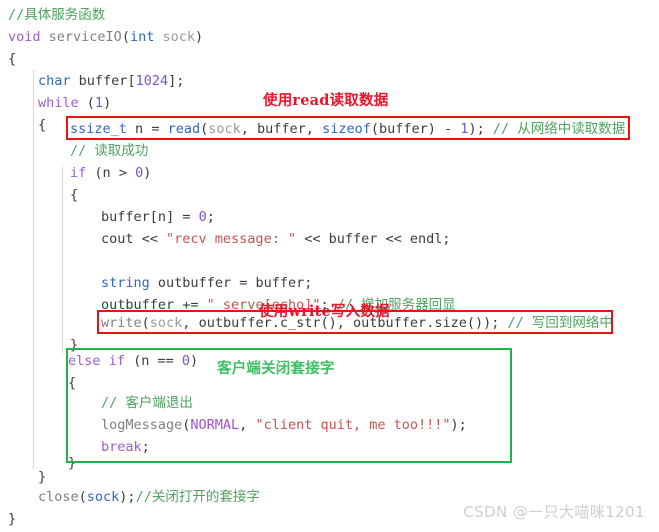 This screenshot has height=532, width=659. I want to click on code-token-op: -, so click(448, 129).